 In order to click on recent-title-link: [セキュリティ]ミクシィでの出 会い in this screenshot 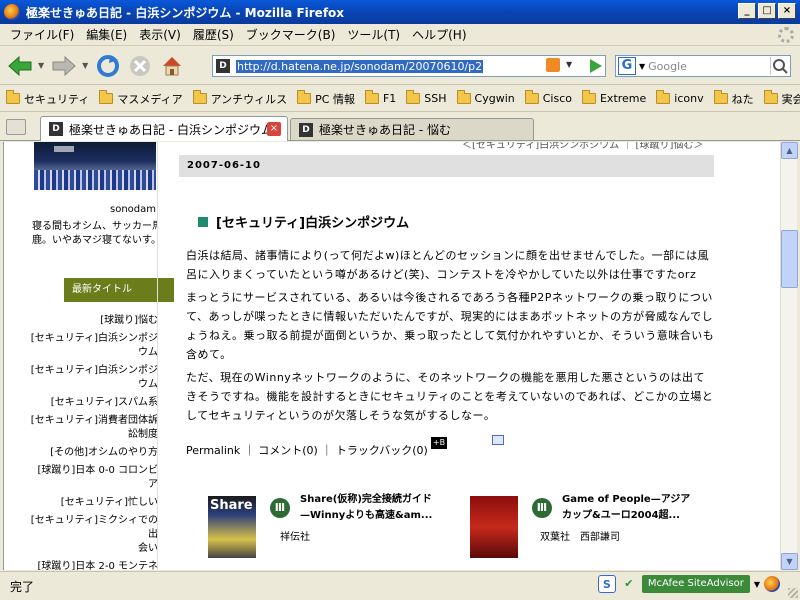, I will do `click(93, 535)`.